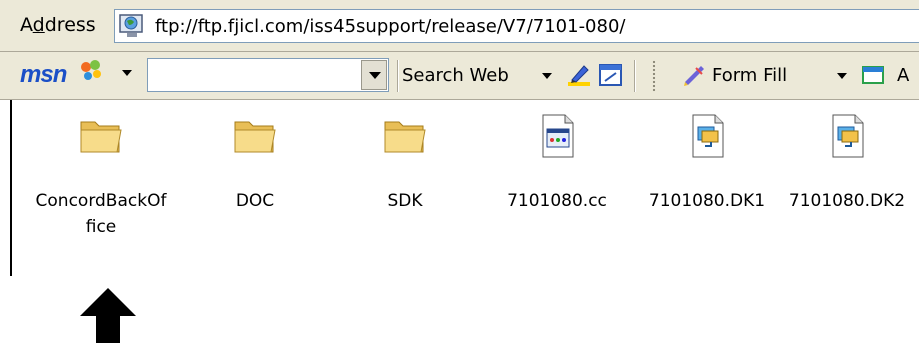  What do you see at coordinates (707, 201) in the screenshot?
I see `file-name: 7101080.DK1` at bounding box center [707, 201].